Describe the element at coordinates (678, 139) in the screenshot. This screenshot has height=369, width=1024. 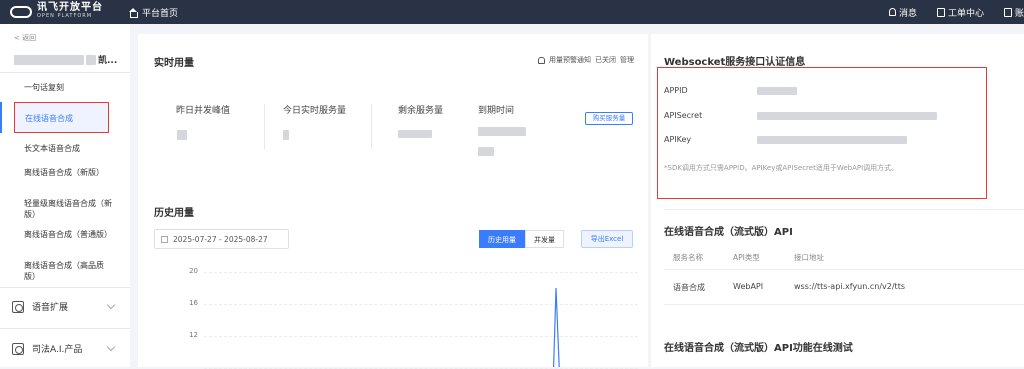
I see `apikey-label: APIKey` at that location.